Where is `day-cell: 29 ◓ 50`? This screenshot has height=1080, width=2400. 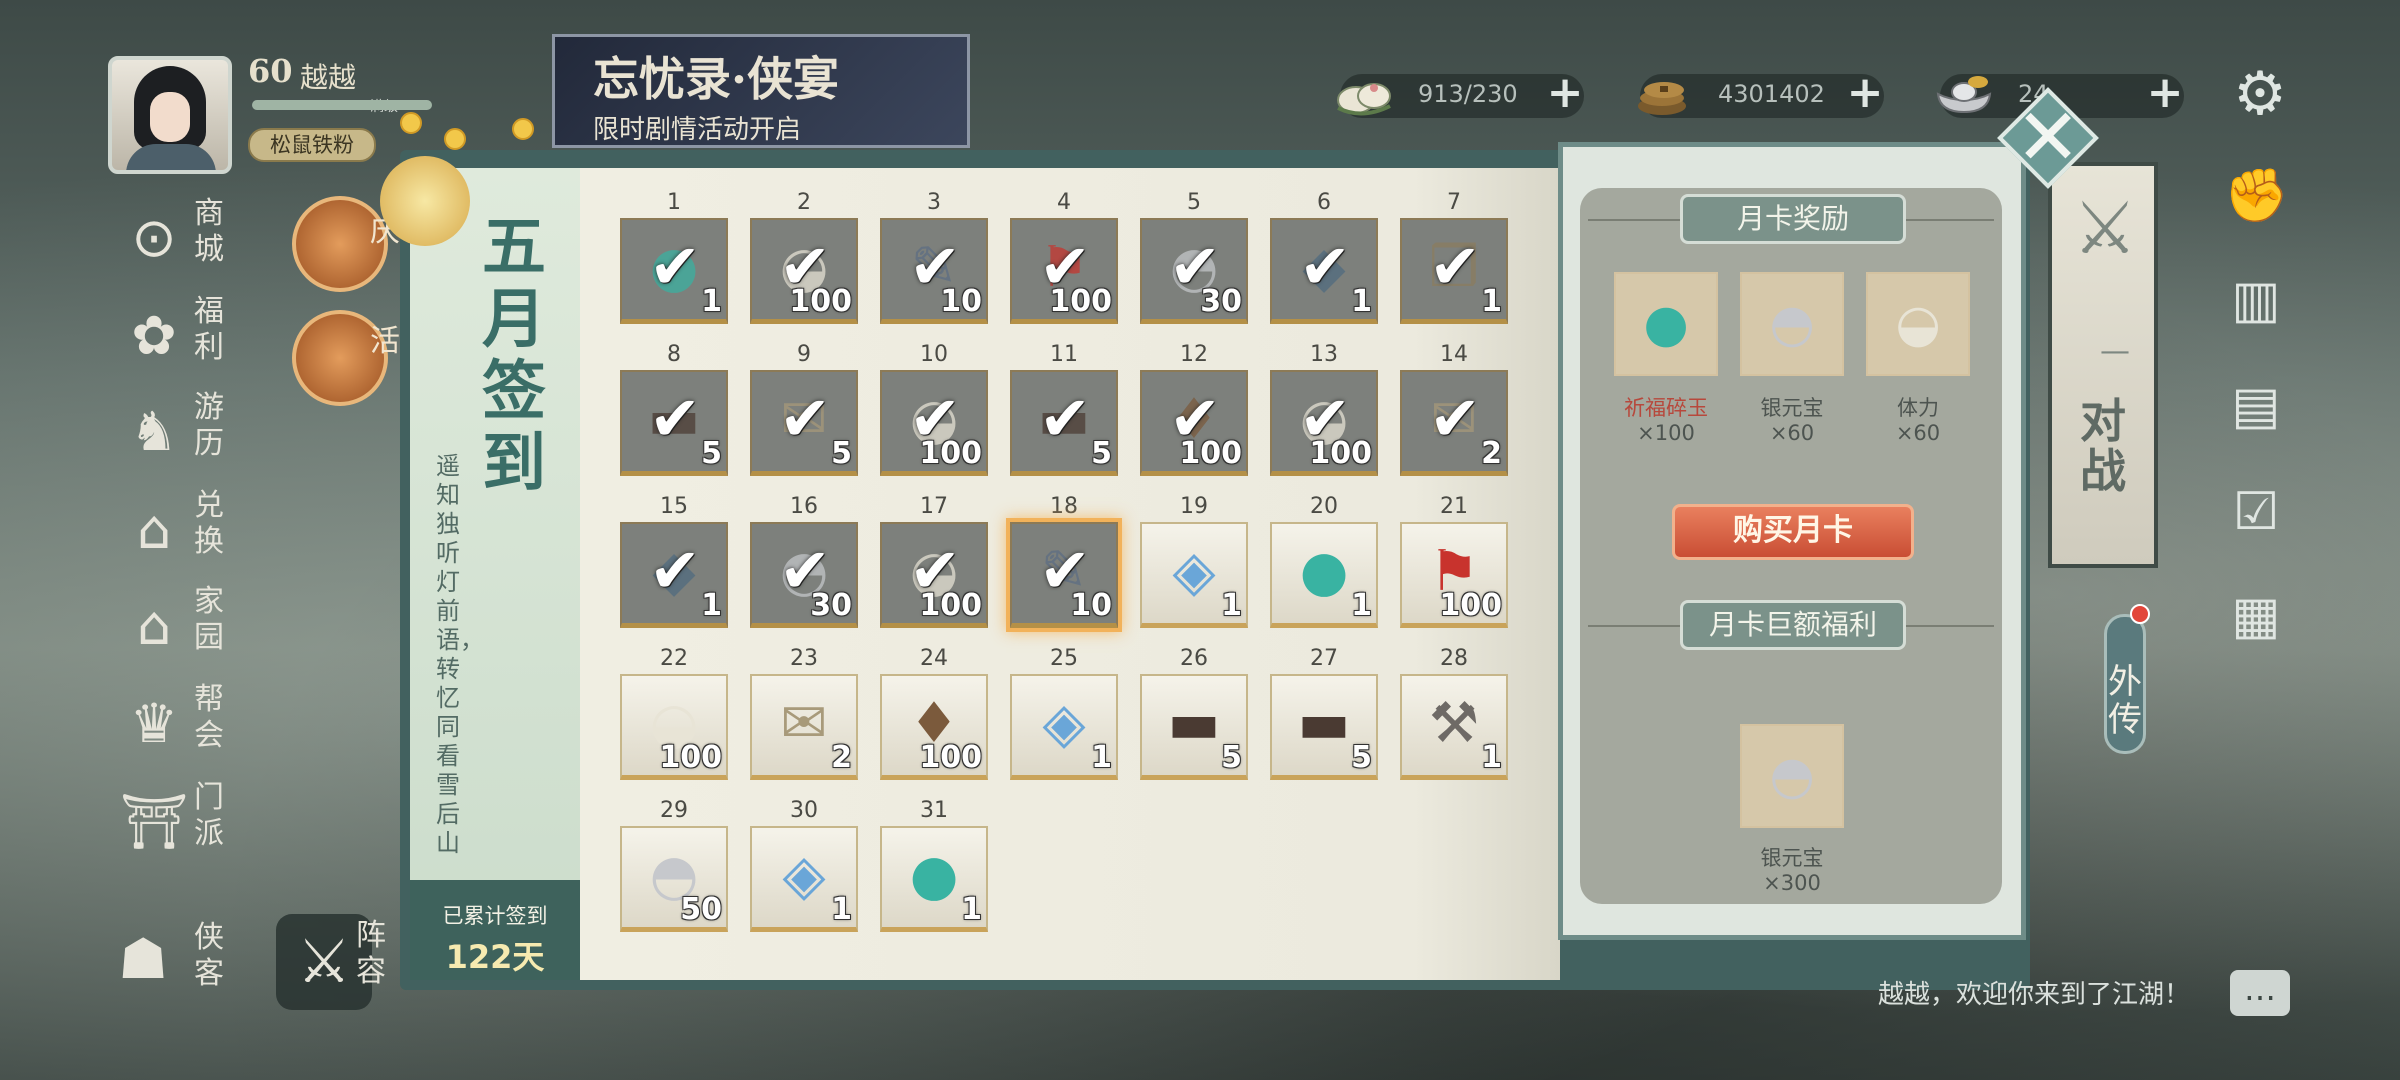
day-cell: 29 ◓ 50 is located at coordinates (674, 867).